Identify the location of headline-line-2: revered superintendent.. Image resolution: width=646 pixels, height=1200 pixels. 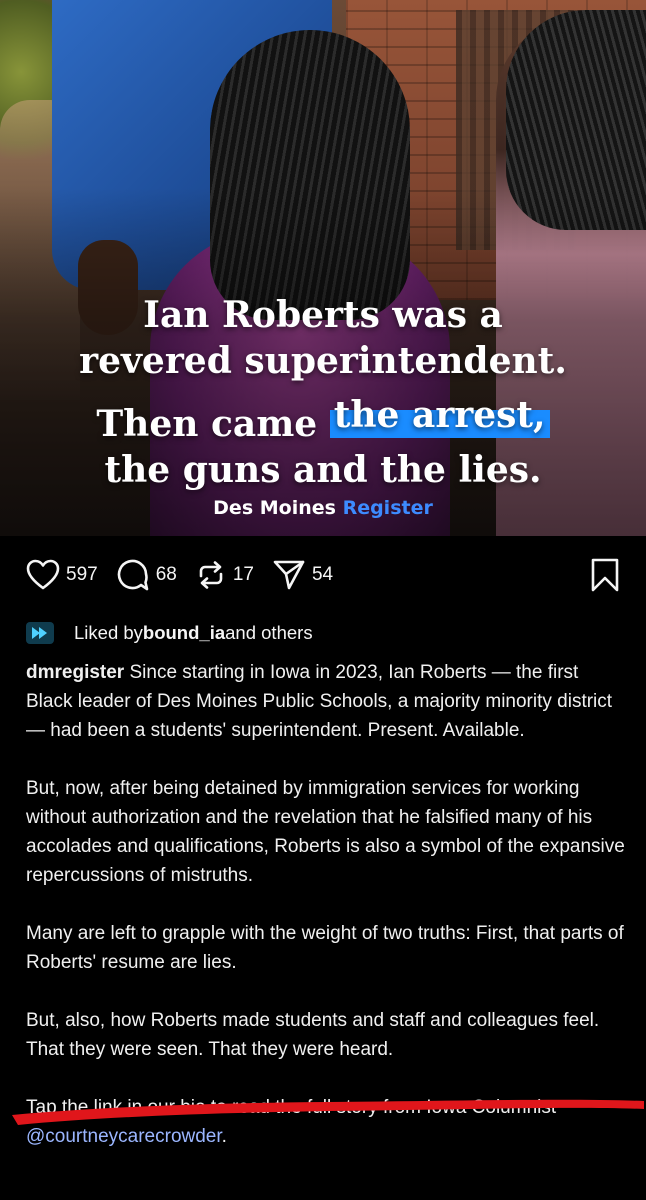
(323, 361).